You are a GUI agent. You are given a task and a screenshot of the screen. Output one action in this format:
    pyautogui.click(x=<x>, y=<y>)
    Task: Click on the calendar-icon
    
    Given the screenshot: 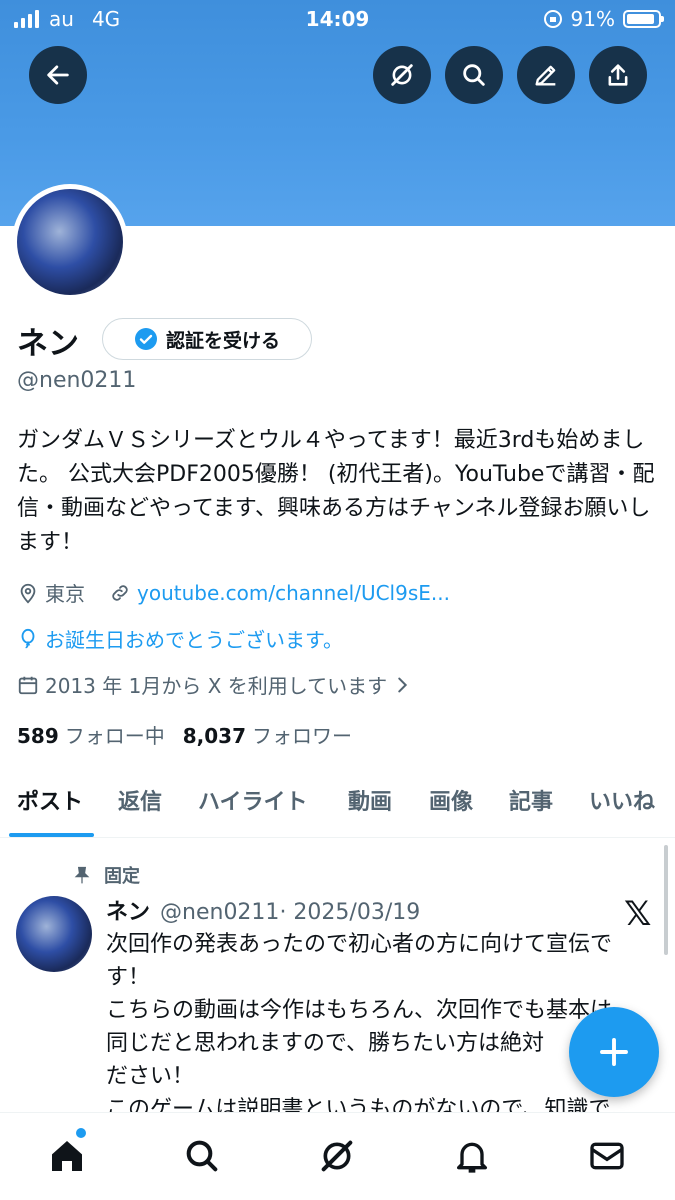 What is the action you would take?
    pyautogui.click(x=28, y=685)
    